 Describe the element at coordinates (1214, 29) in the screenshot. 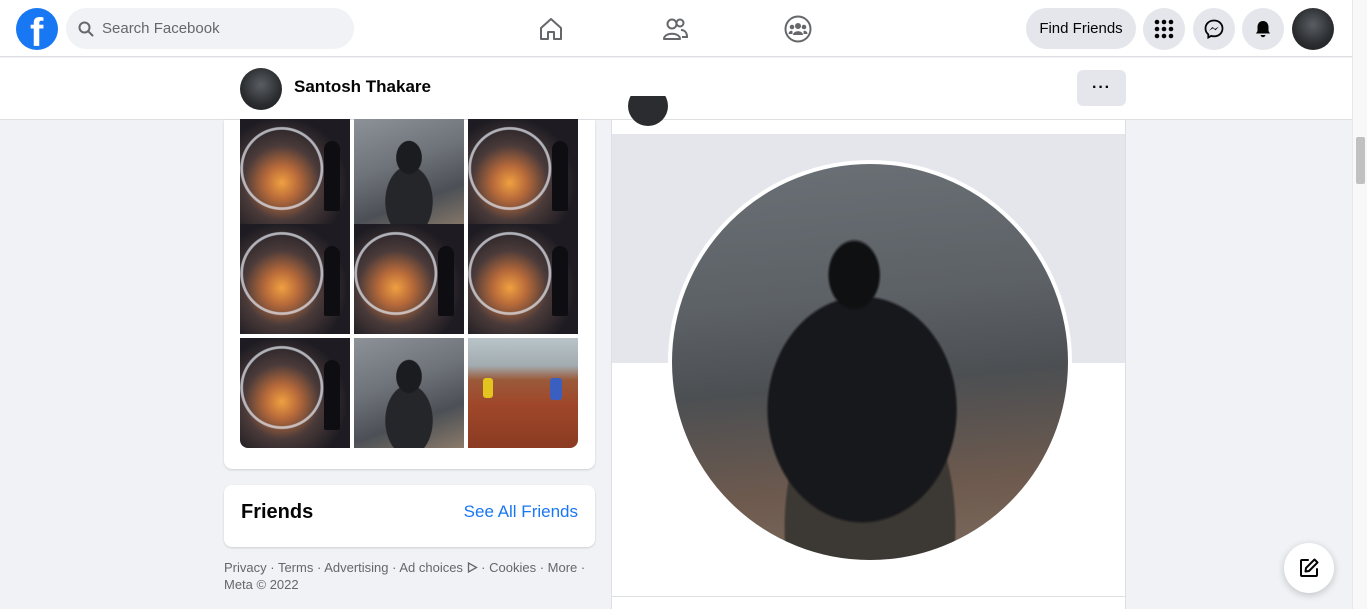

I see `messenger-icon` at that location.